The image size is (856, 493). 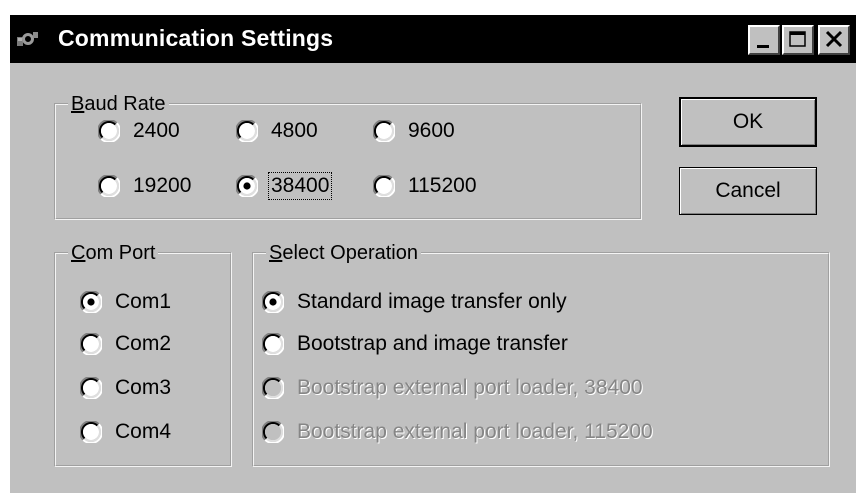 What do you see at coordinates (196, 38) in the screenshot?
I see `window-title: Communication Settings` at bounding box center [196, 38].